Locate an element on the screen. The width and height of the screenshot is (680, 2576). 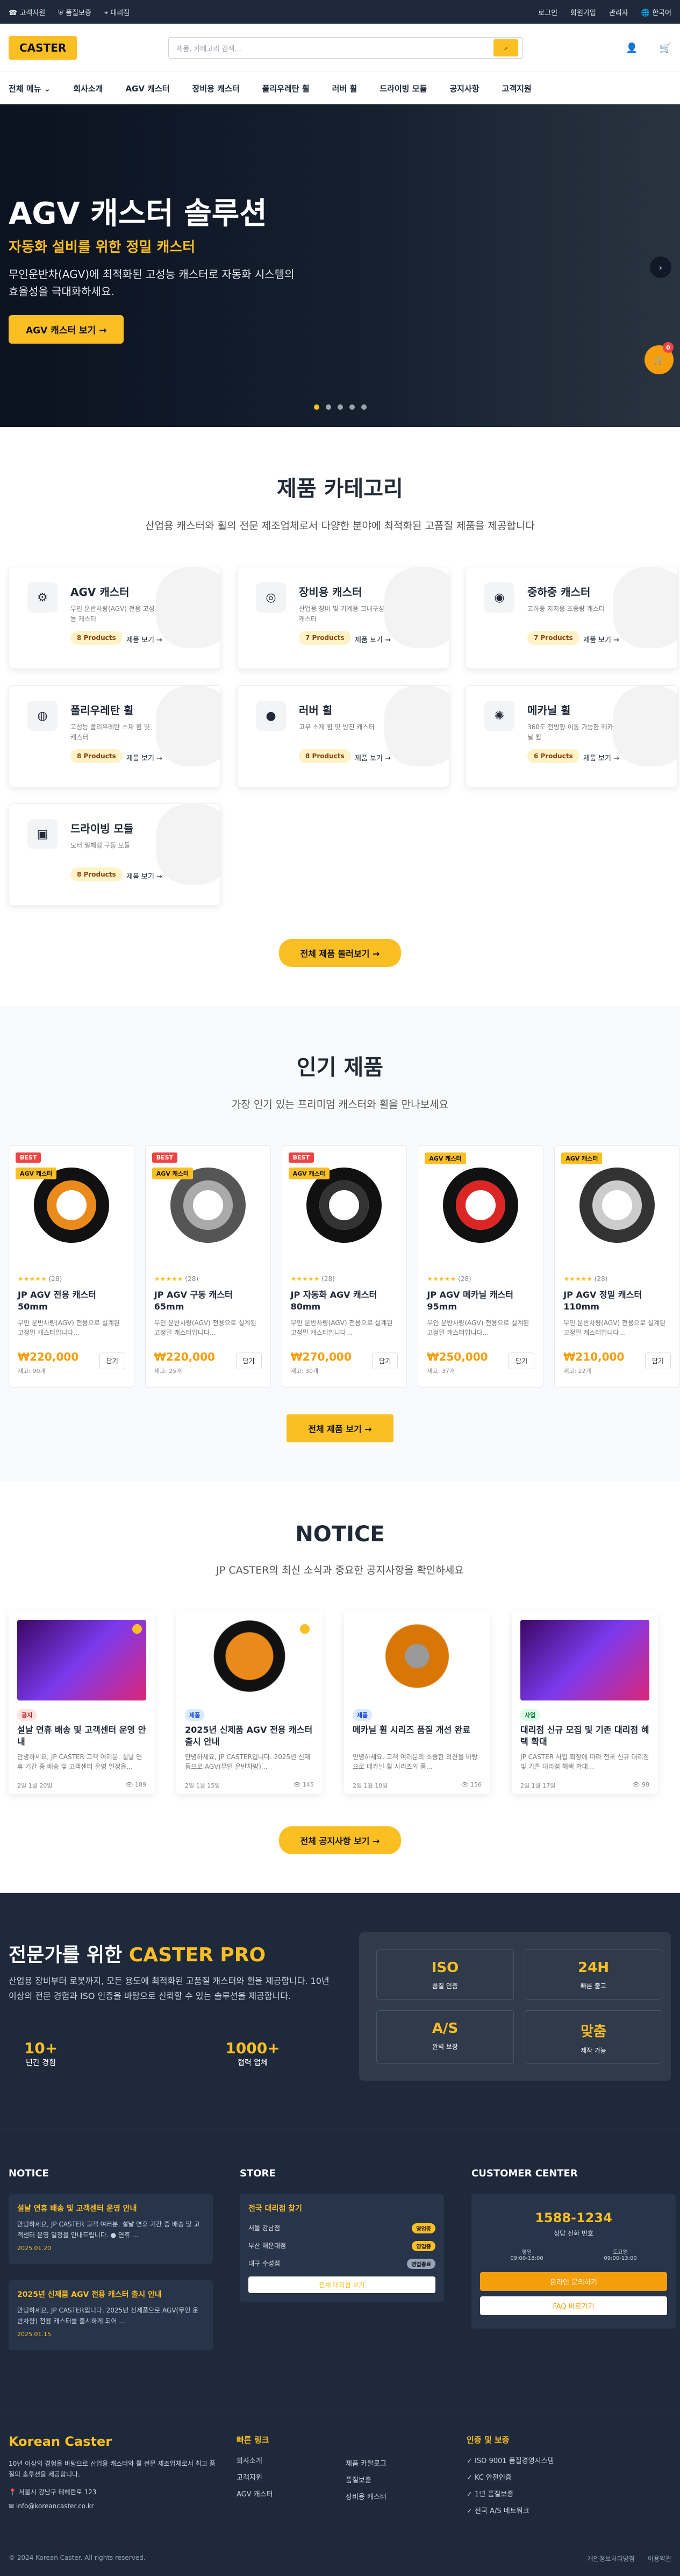
cart-count-badge: 0 is located at coordinates (668, 348).